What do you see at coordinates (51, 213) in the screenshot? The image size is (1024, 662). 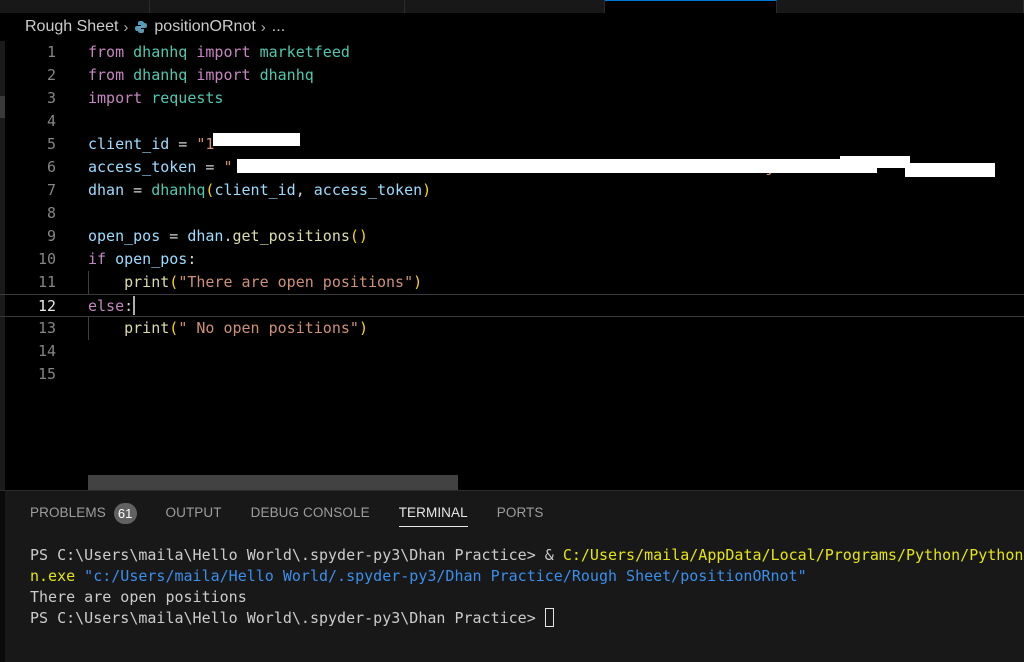 I see `line-number: 8` at bounding box center [51, 213].